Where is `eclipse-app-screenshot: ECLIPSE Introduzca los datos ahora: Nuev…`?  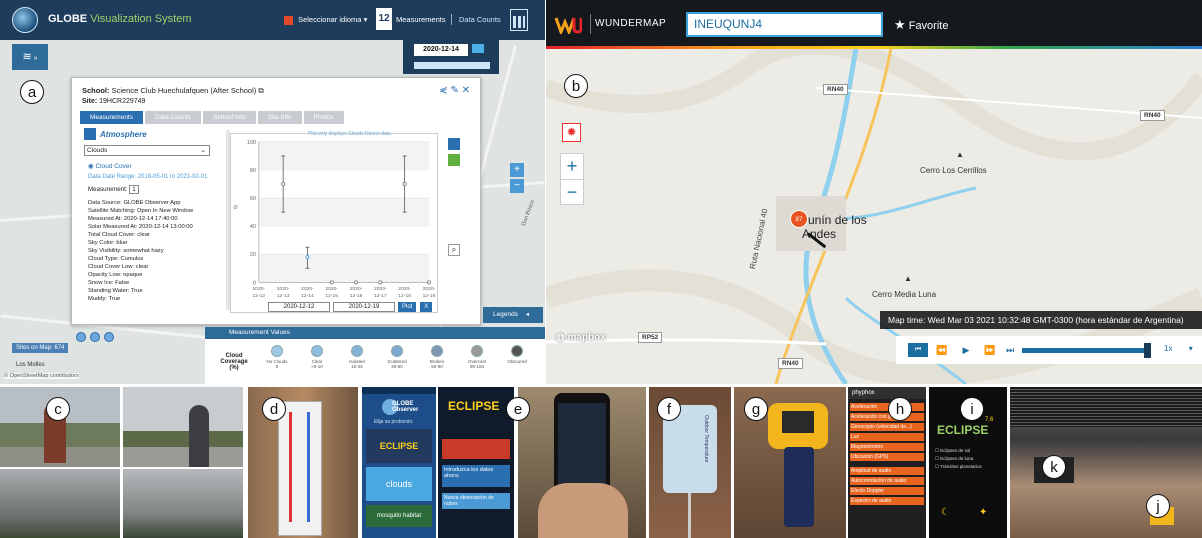 eclipse-app-screenshot: ECLIPSE Introduzca los datos ahora: Nuev… is located at coordinates (476, 462).